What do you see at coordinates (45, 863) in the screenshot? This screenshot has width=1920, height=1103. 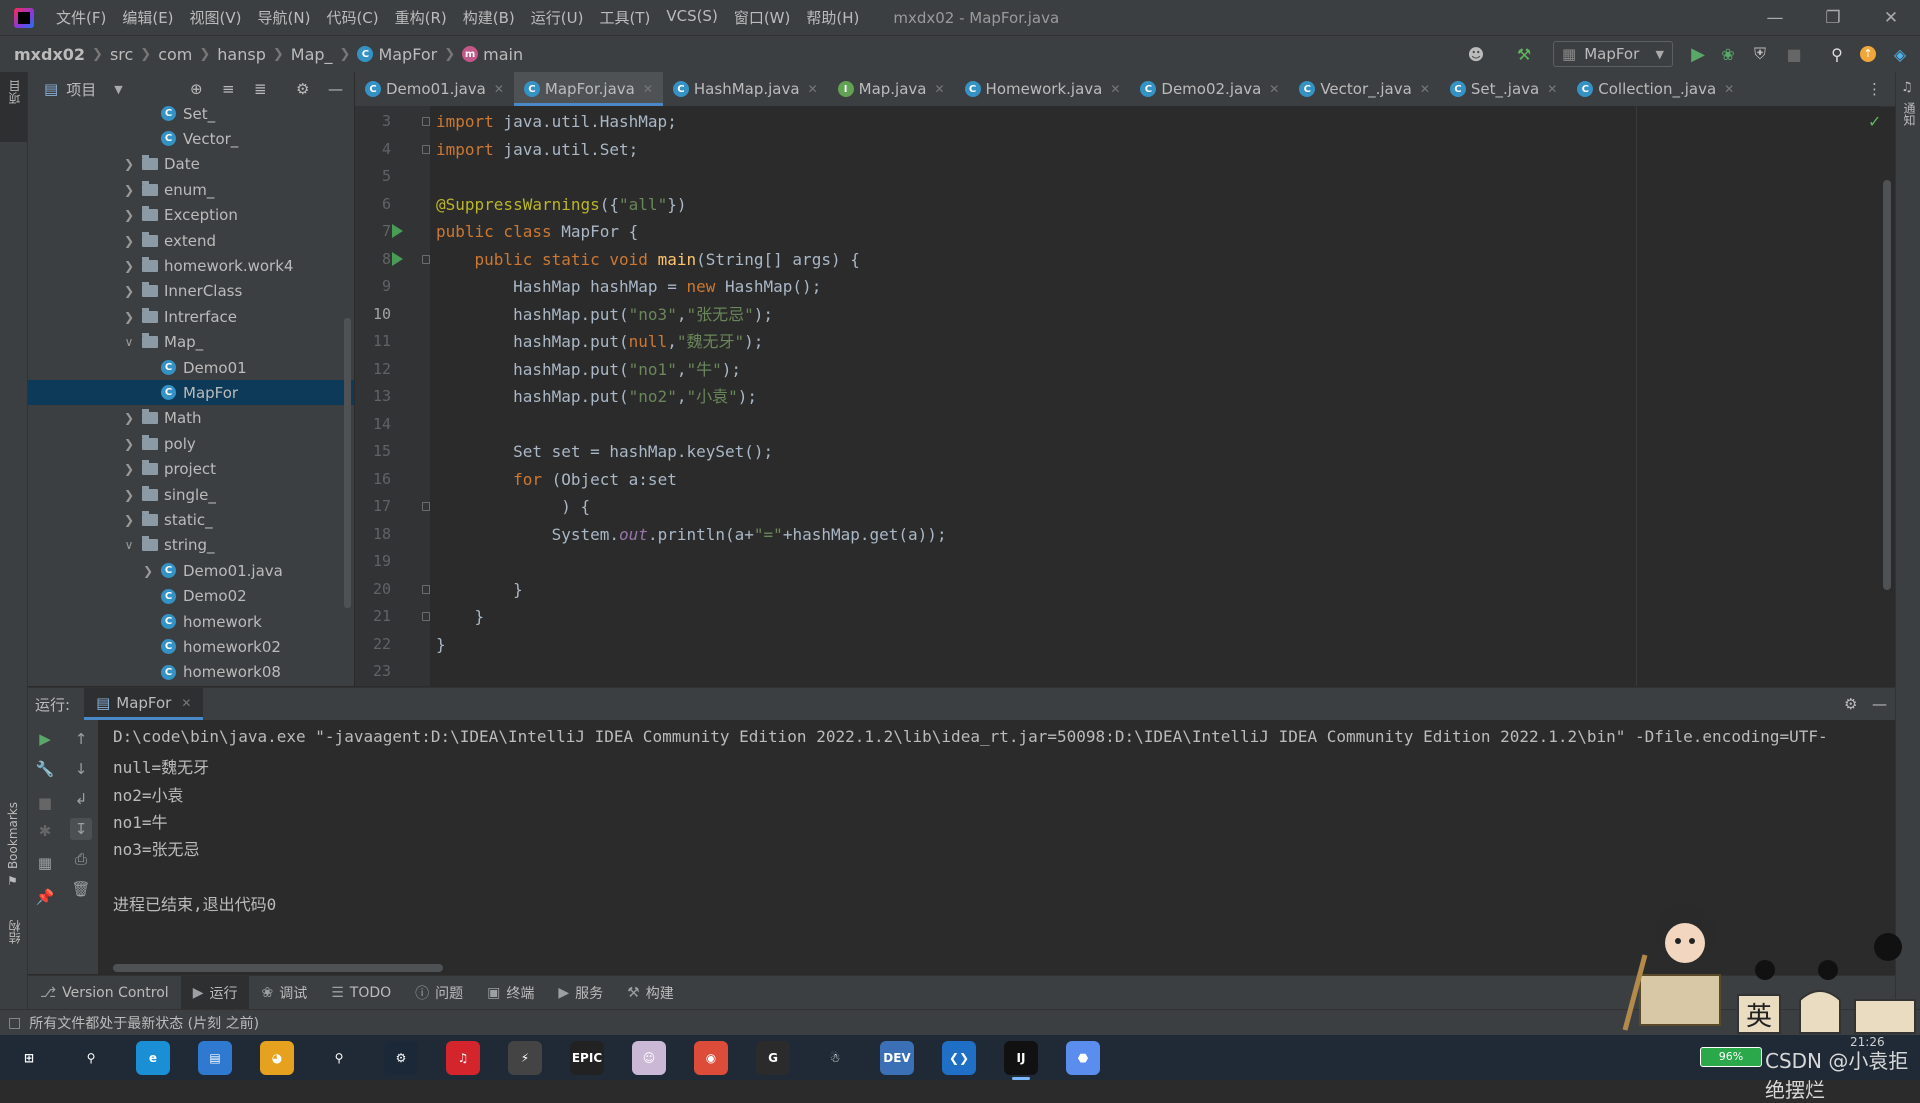 I see `layout-icon: ▦` at bounding box center [45, 863].